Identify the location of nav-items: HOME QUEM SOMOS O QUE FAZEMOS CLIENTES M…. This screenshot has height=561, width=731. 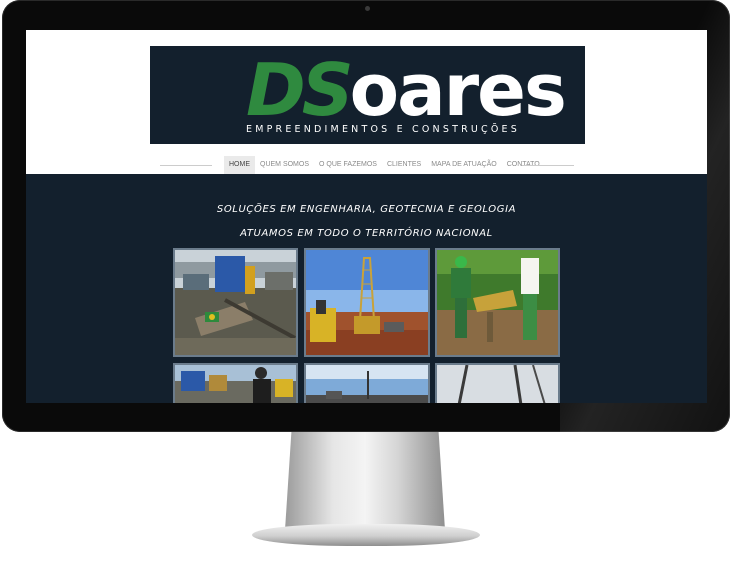
(384, 165).